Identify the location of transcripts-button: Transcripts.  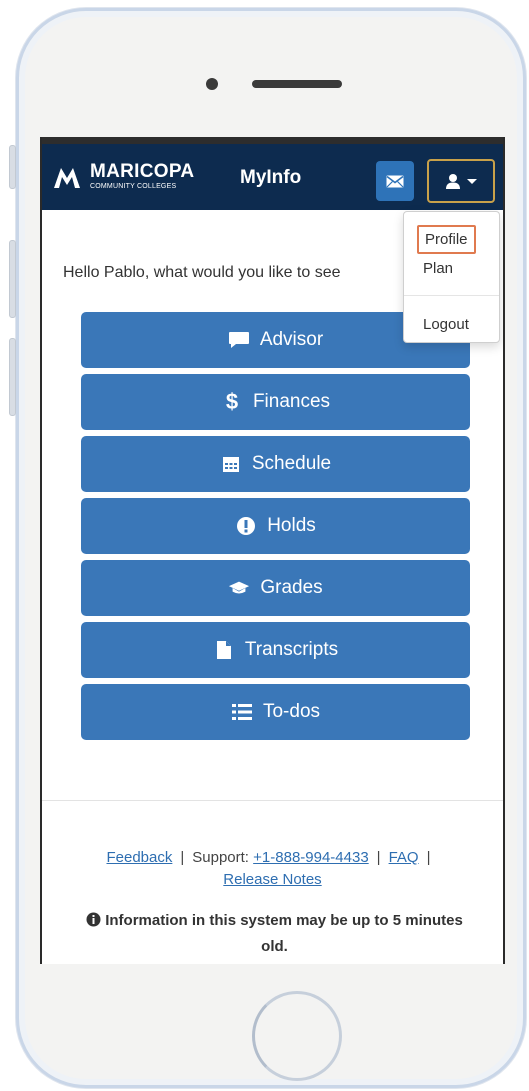
(275, 650).